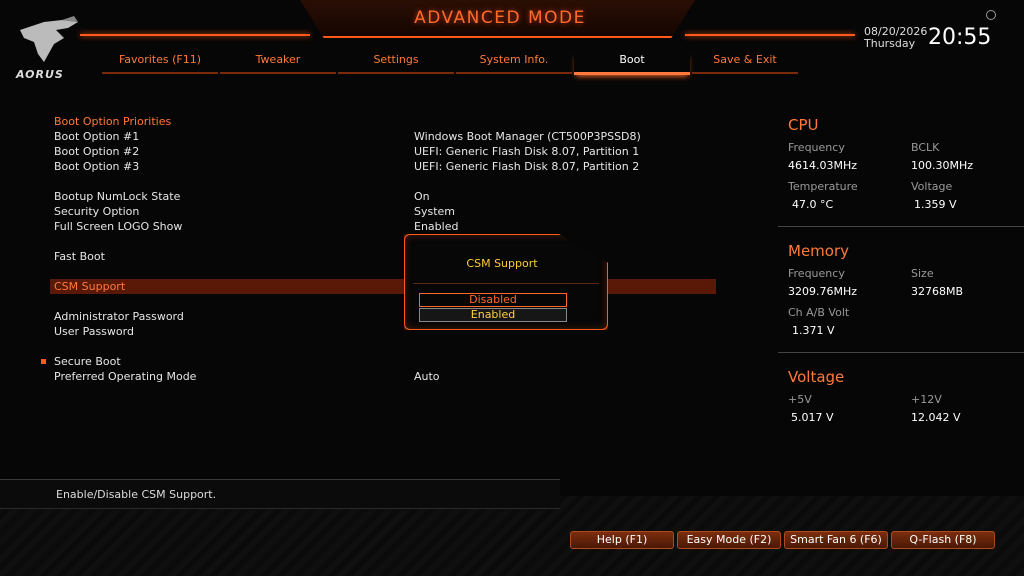 This screenshot has height=576, width=1024. I want to click on brand-text: AORUS, so click(40, 74).